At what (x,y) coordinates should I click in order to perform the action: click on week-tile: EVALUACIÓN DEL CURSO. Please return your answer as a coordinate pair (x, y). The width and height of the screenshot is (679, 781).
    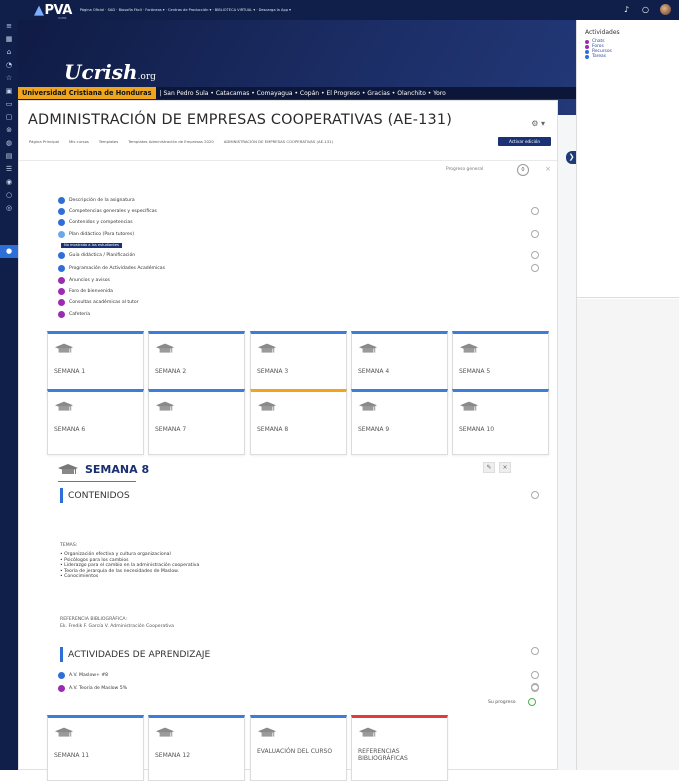
    Looking at the image, I should click on (298, 748).